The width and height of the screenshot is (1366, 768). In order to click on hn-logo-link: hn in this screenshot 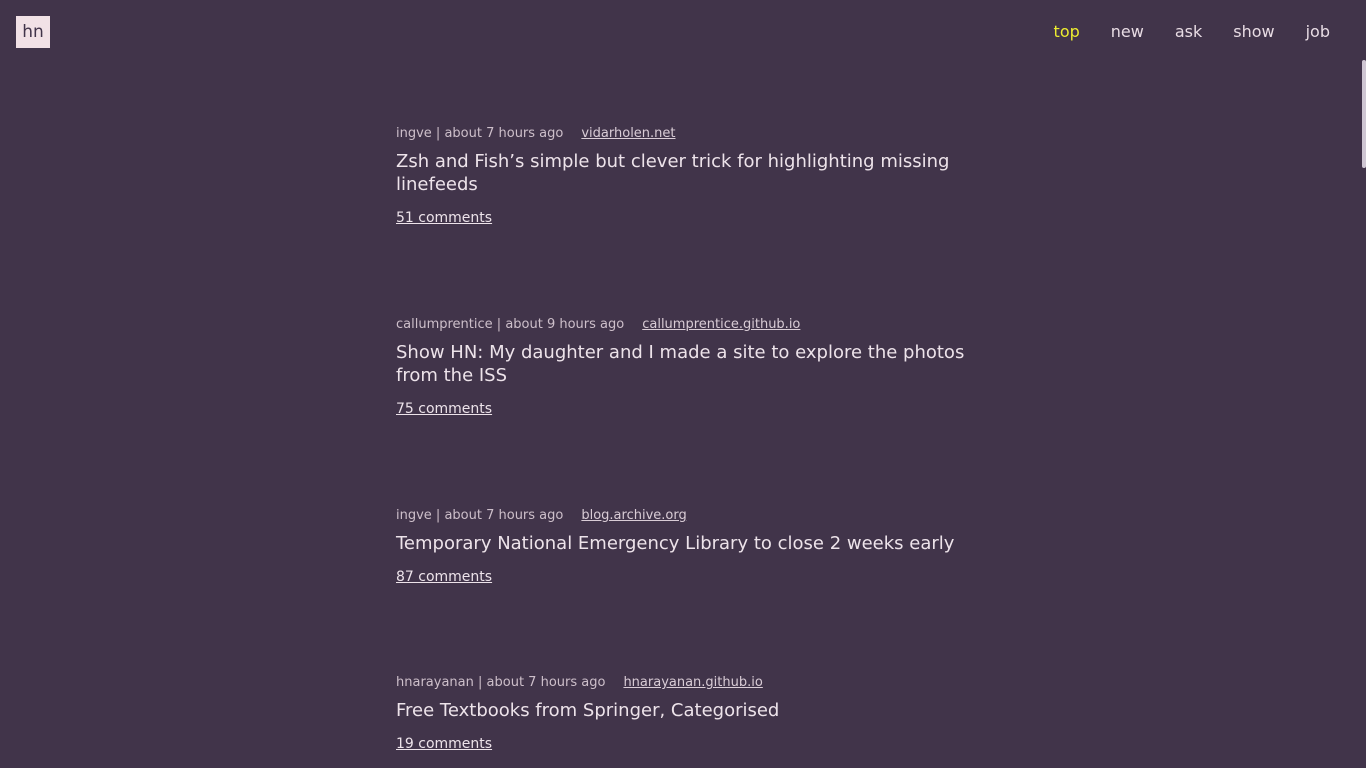, I will do `click(33, 32)`.